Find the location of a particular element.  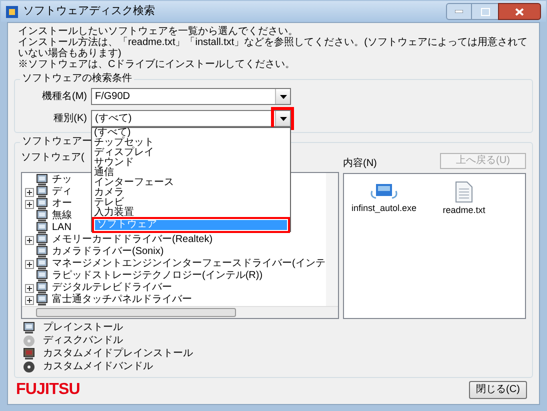

dropdown-option: 通信 is located at coordinates (191, 173).